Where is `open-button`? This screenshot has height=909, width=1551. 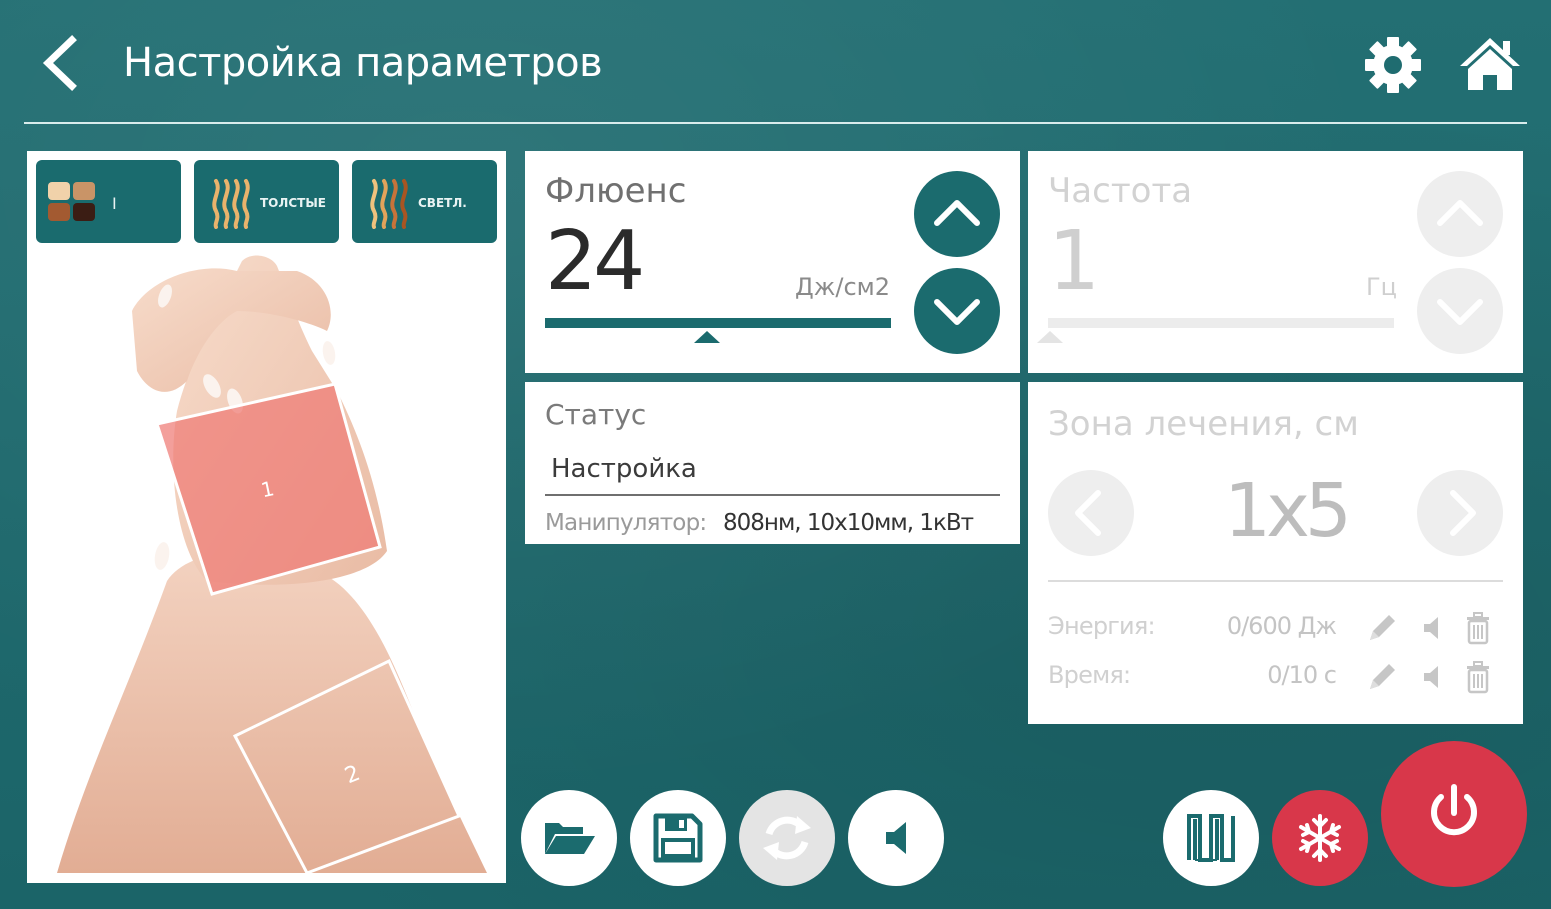
open-button is located at coordinates (569, 838).